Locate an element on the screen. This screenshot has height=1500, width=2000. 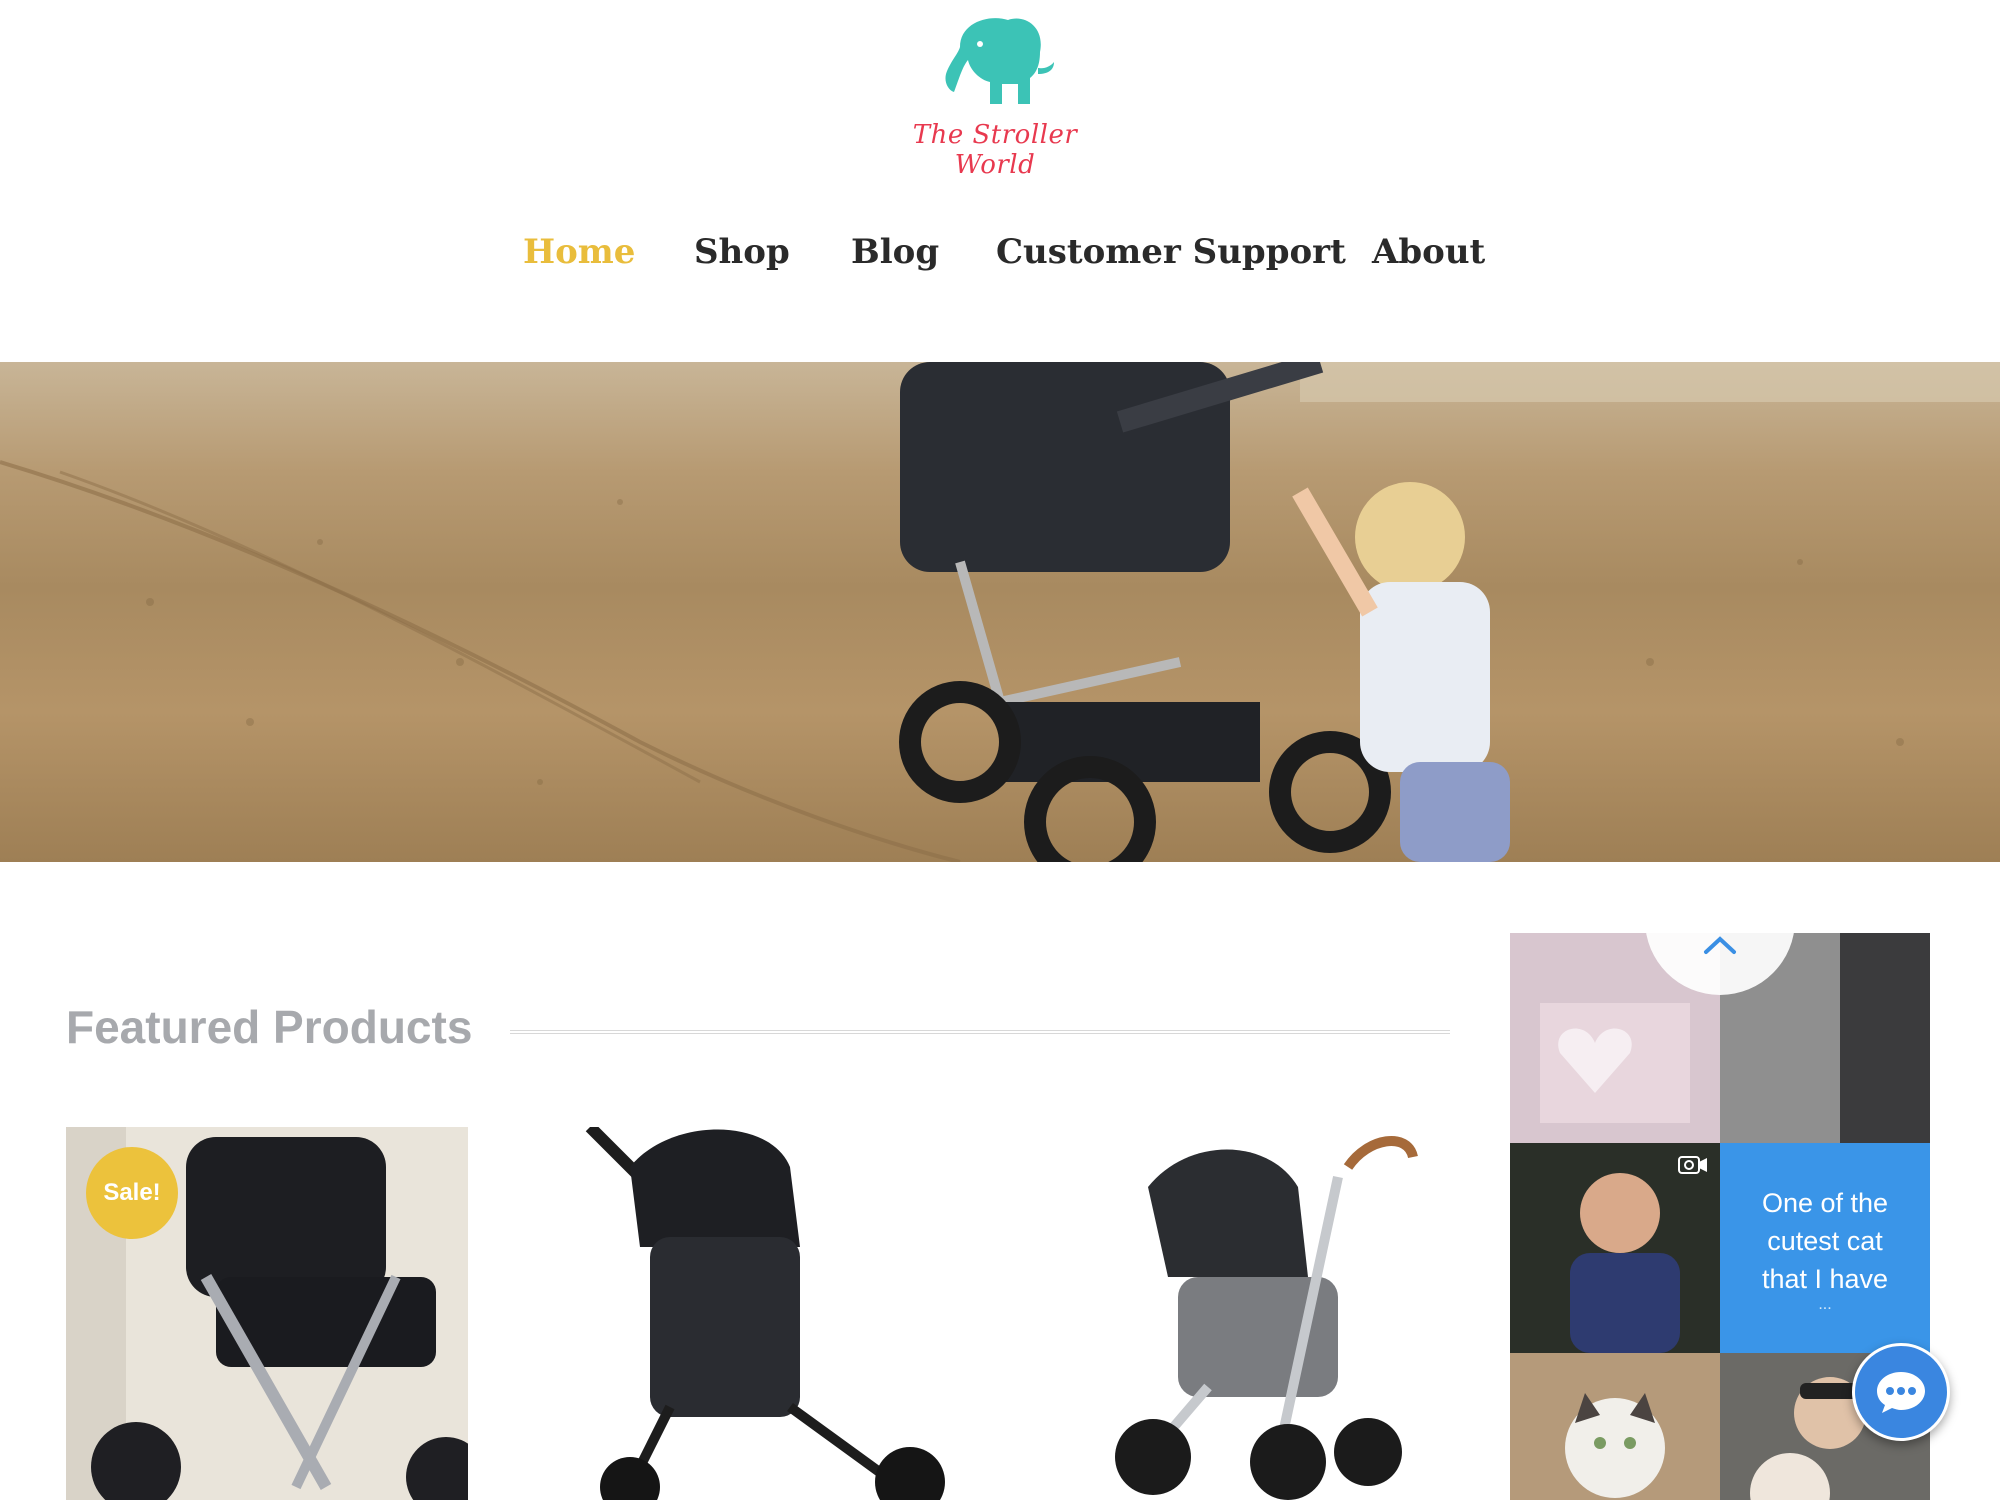
nav-item-home: Home is located at coordinates (579, 252).